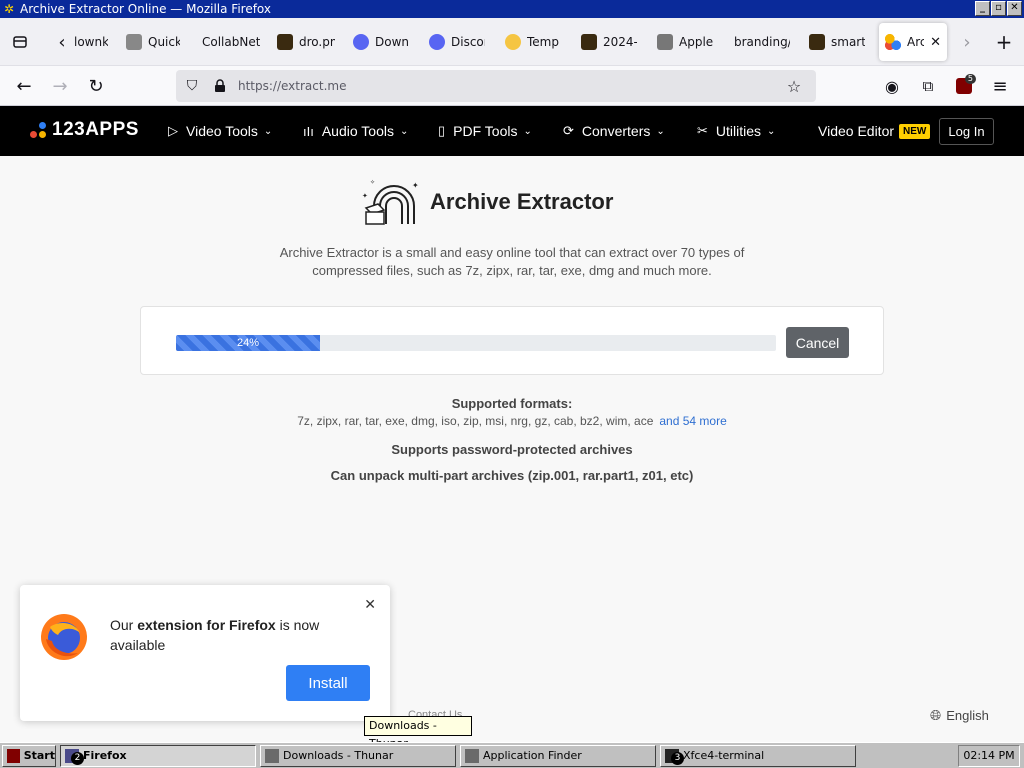 The width and height of the screenshot is (1024, 768). Describe the element at coordinates (967, 715) in the screenshot. I see `language-label: English` at that location.